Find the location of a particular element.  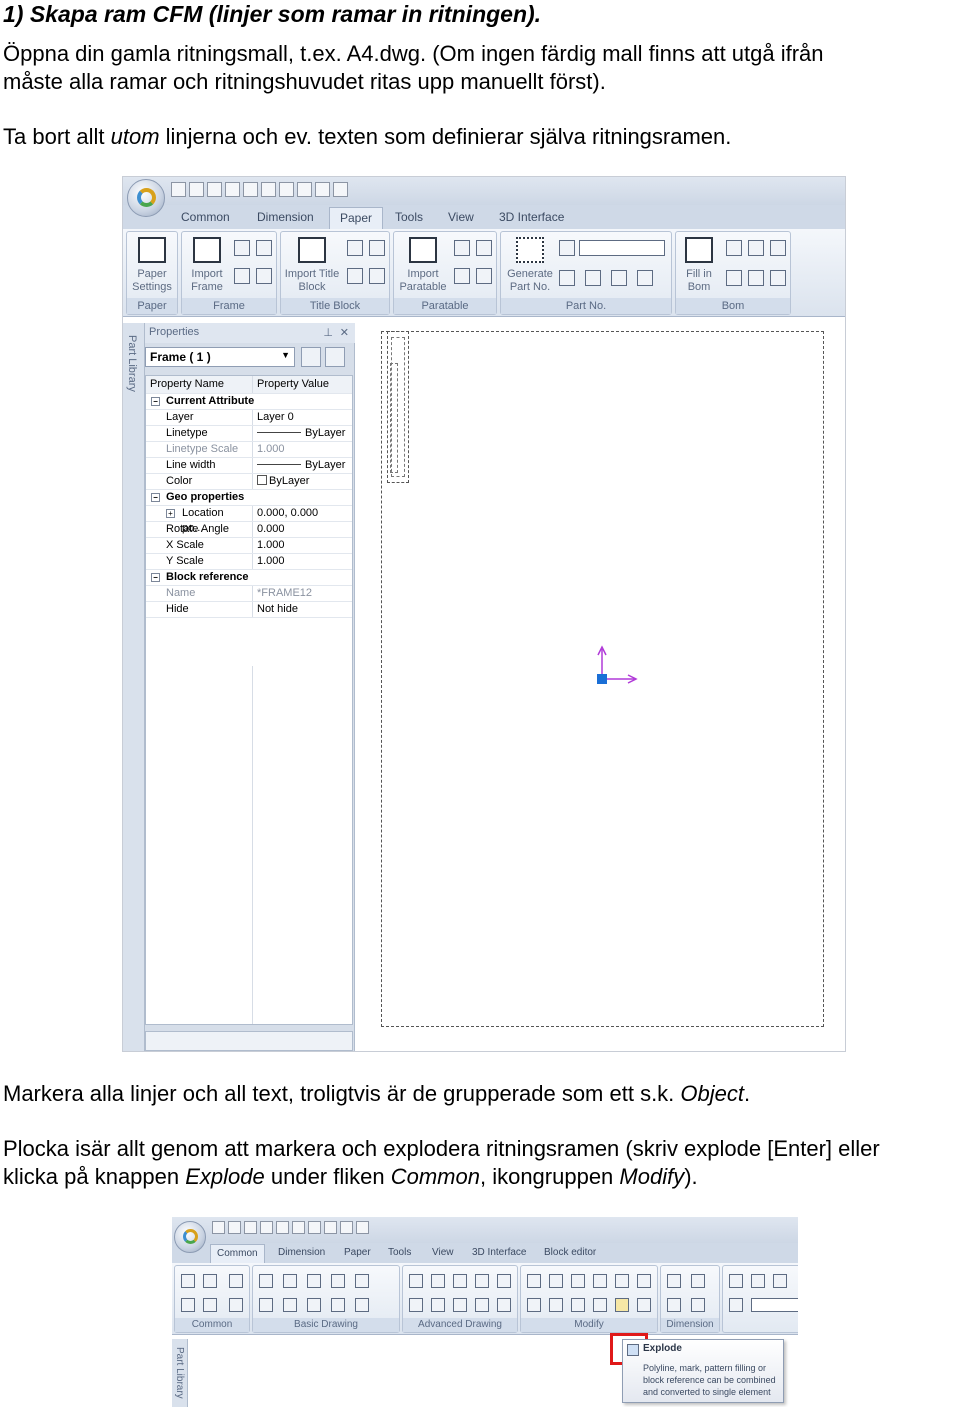

property-row: Linetype Scale 1.000 is located at coordinates (249, 450).